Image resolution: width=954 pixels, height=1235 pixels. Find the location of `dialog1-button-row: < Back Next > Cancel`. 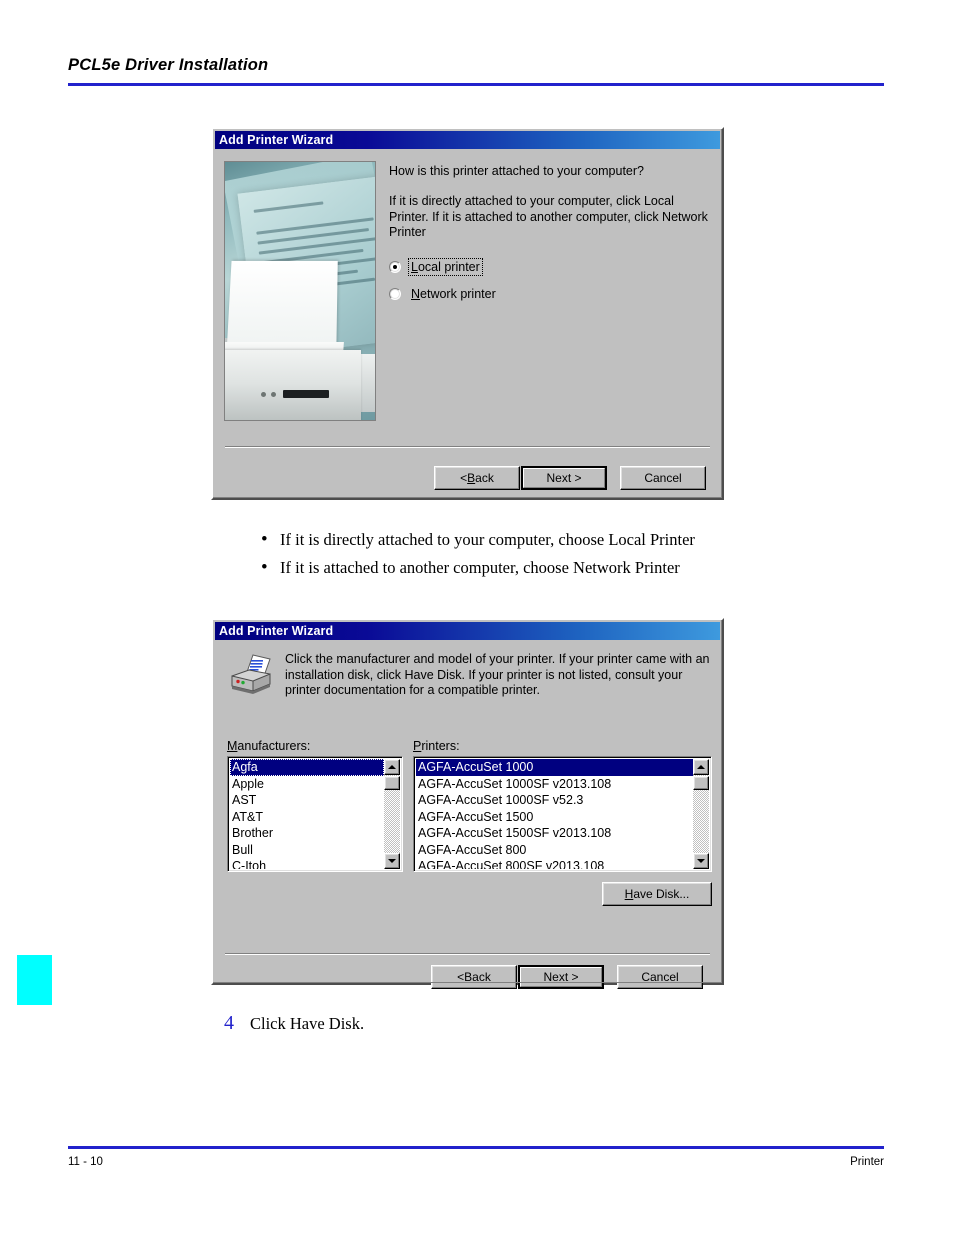

dialog1-button-row: < Back Next > Cancel is located at coordinates (570, 478).